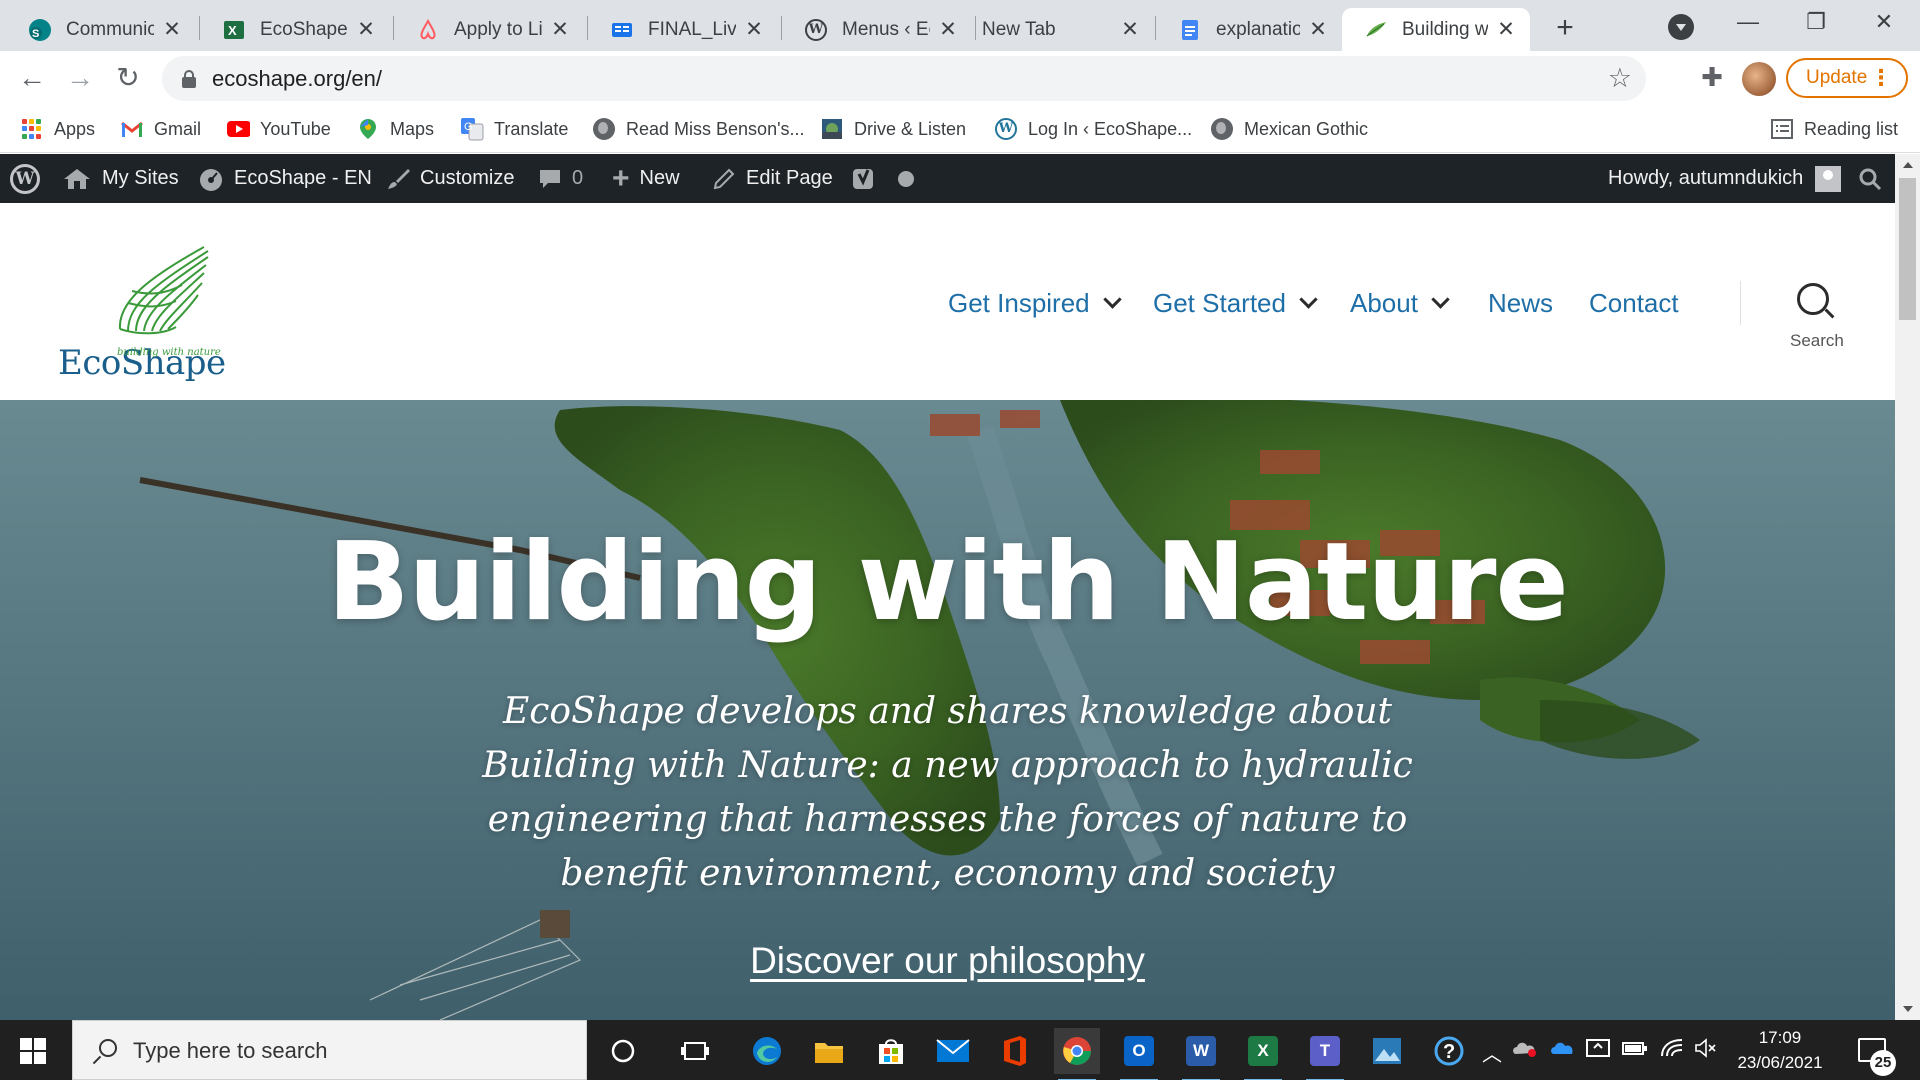 The width and height of the screenshot is (1920, 1080). Describe the element at coordinates (1875, 178) in the screenshot. I see `admin-search-button` at that location.